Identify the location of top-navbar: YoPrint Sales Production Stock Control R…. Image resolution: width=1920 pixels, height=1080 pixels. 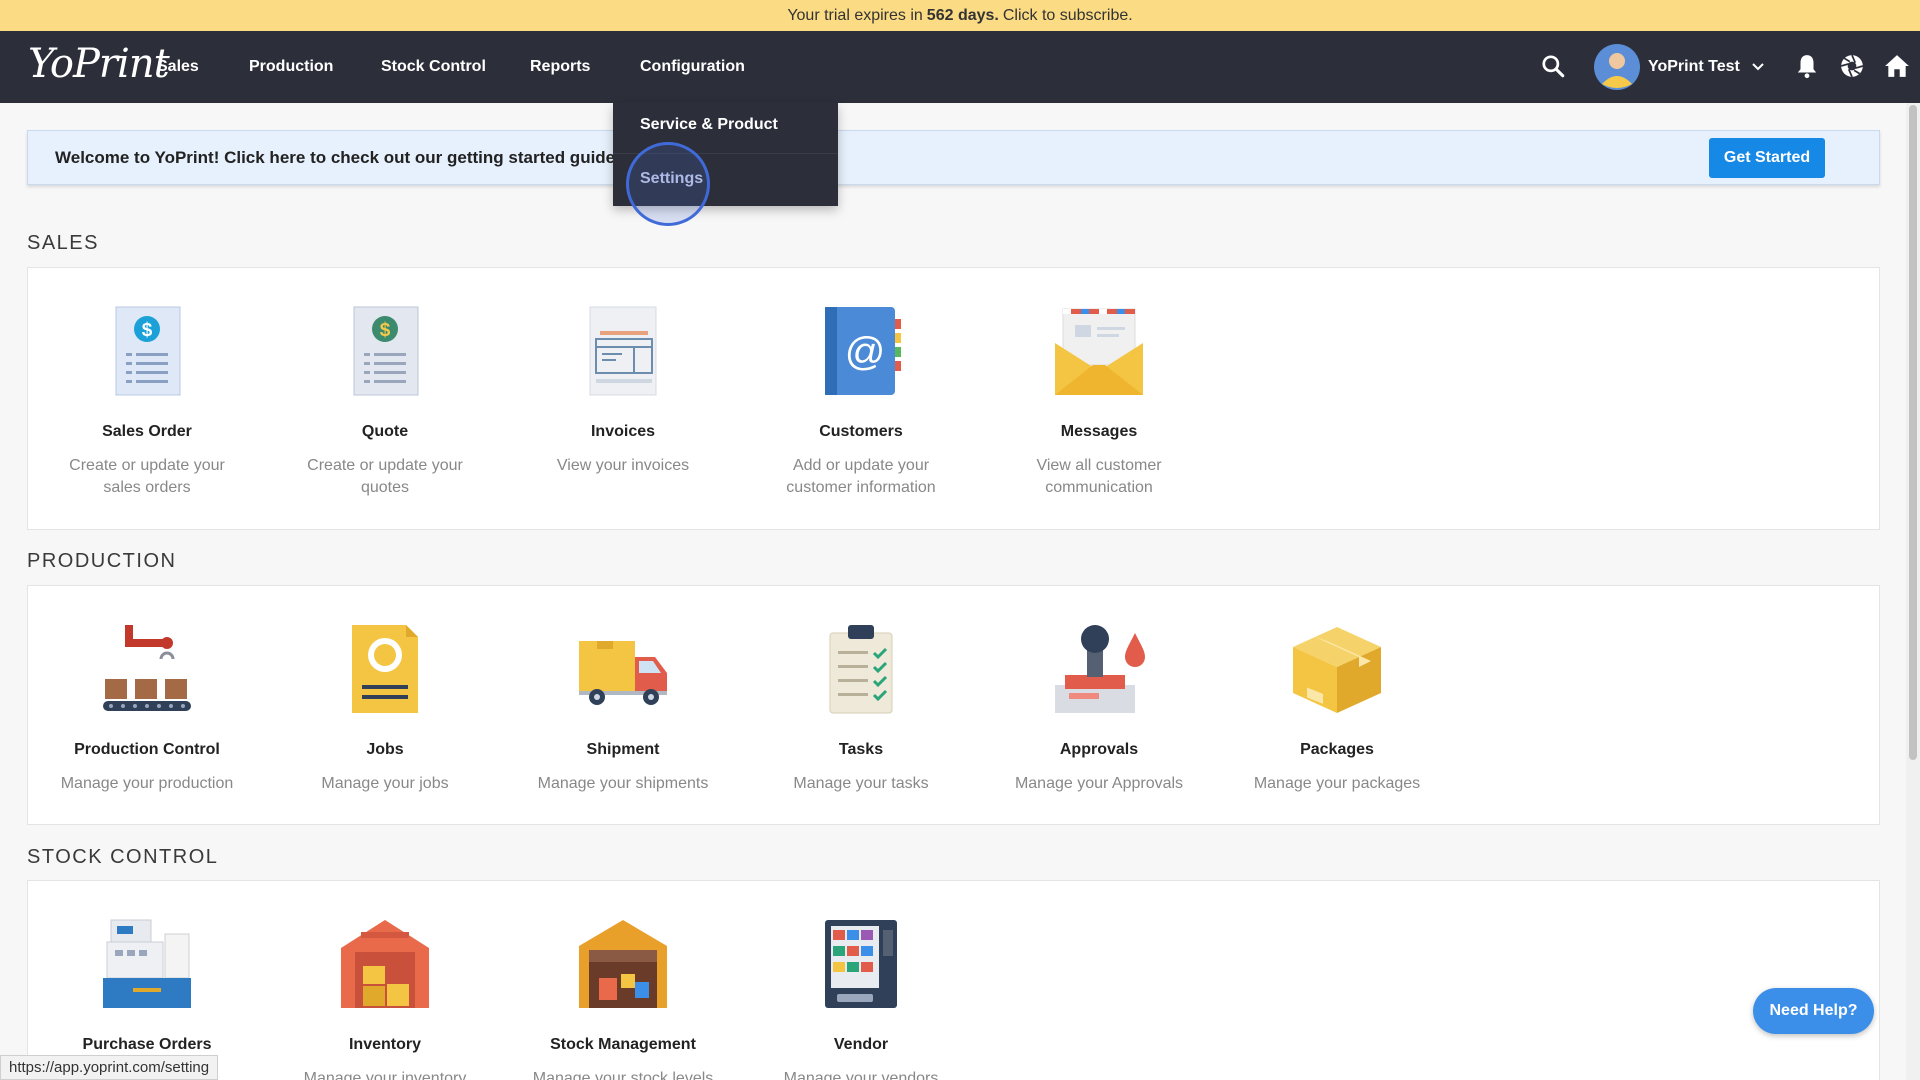
(960, 67).